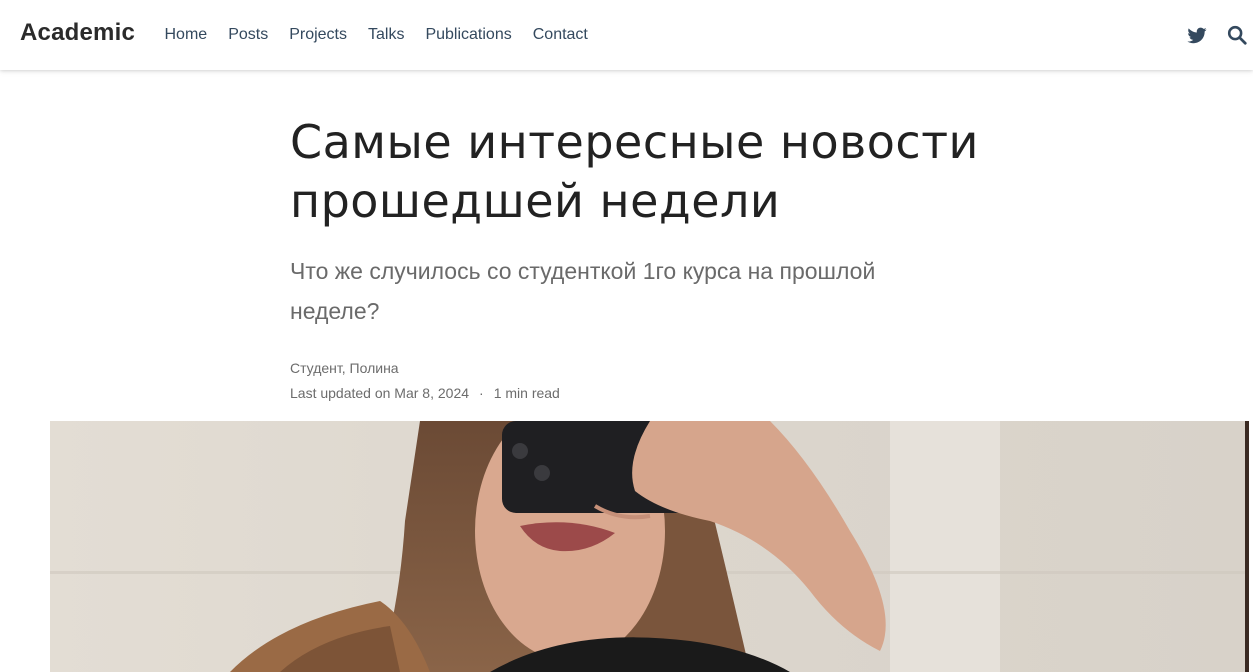  Describe the element at coordinates (1247, 546) in the screenshot. I see `image-edge-bar` at that location.